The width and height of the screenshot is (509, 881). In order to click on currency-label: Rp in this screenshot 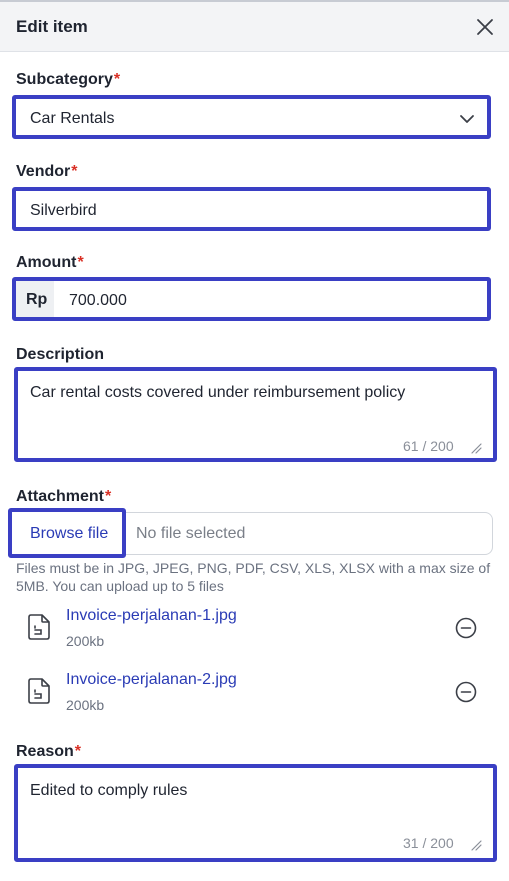, I will do `click(37, 299)`.